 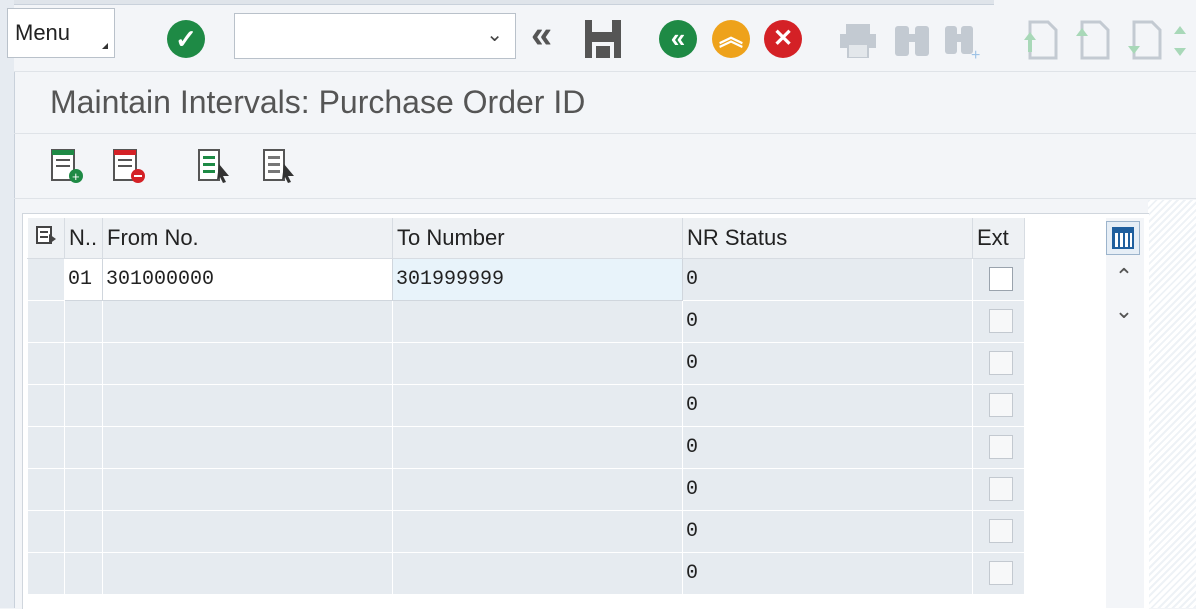 I want to click on application-toolbar, so click(x=605, y=166).